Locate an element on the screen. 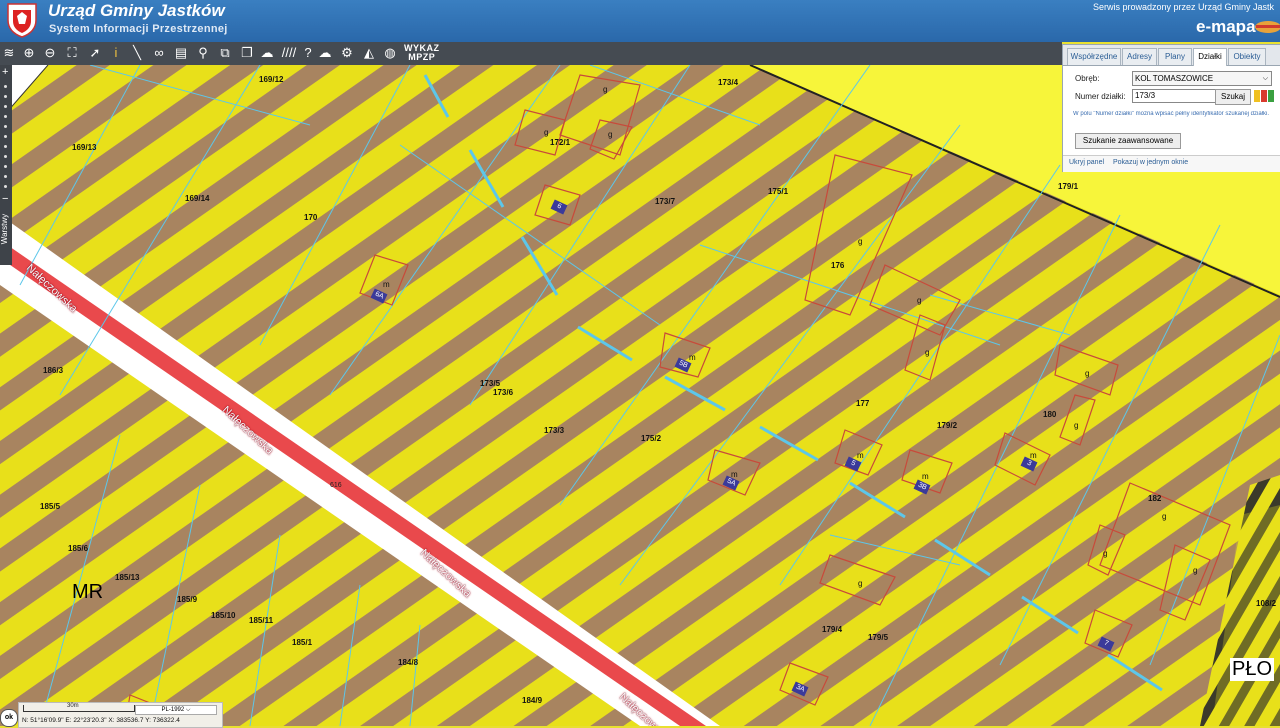 This screenshot has width=1280, height=728. parcel-label: 180 is located at coordinates (1049, 414).